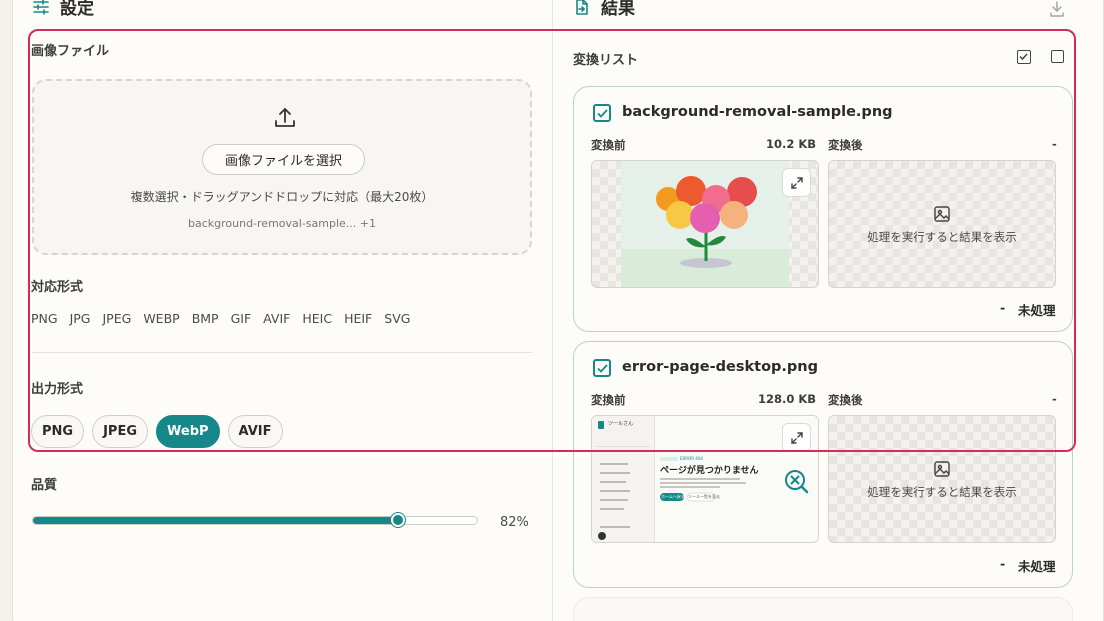  Describe the element at coordinates (705, 224) in the screenshot. I see `before-preview` at that location.